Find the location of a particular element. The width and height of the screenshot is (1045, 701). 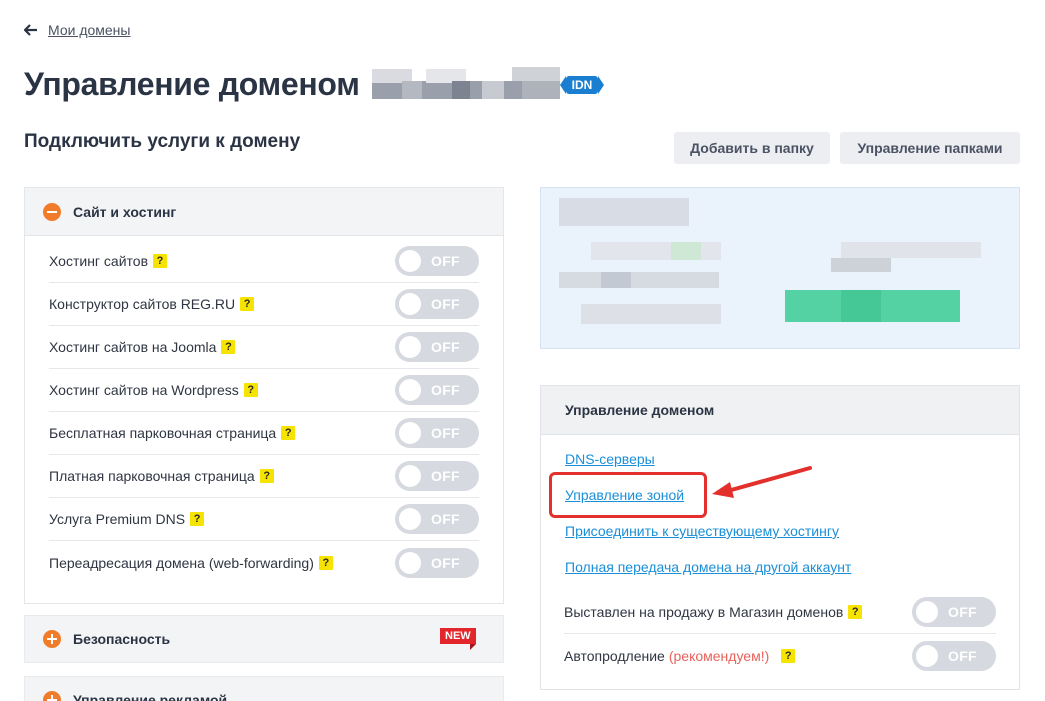

service-row: Услуга Premium DNS? OFF is located at coordinates (264, 519).